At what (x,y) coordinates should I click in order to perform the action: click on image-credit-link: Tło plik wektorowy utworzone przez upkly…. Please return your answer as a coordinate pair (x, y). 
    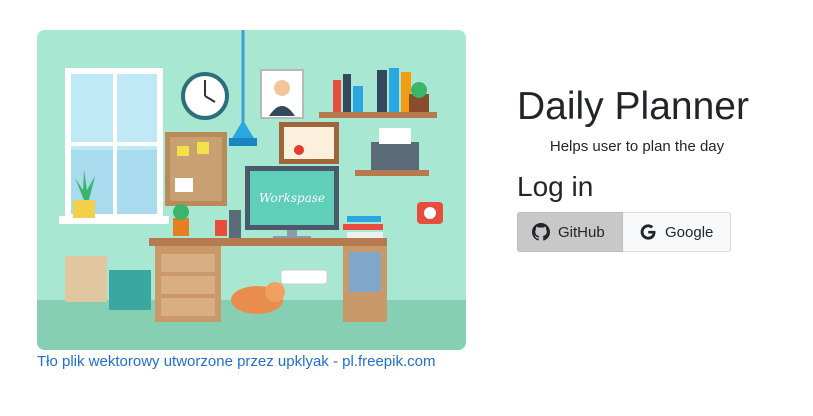
    Looking at the image, I should click on (236, 361).